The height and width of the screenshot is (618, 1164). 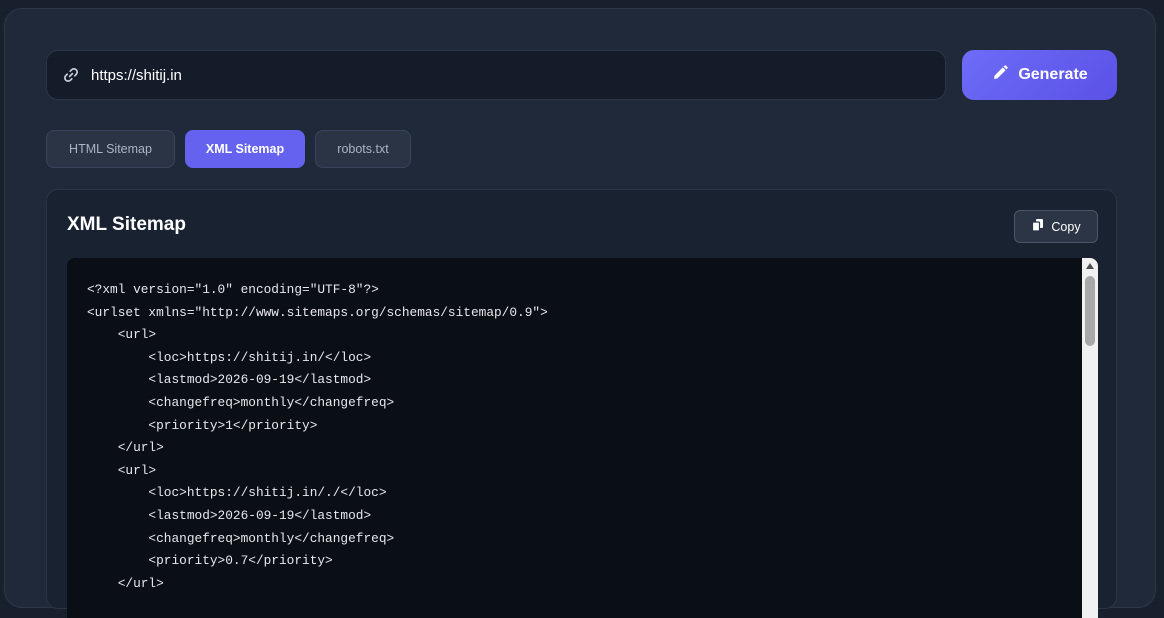 What do you see at coordinates (1090, 266) in the screenshot?
I see `scroll-up-arrow-icon` at bounding box center [1090, 266].